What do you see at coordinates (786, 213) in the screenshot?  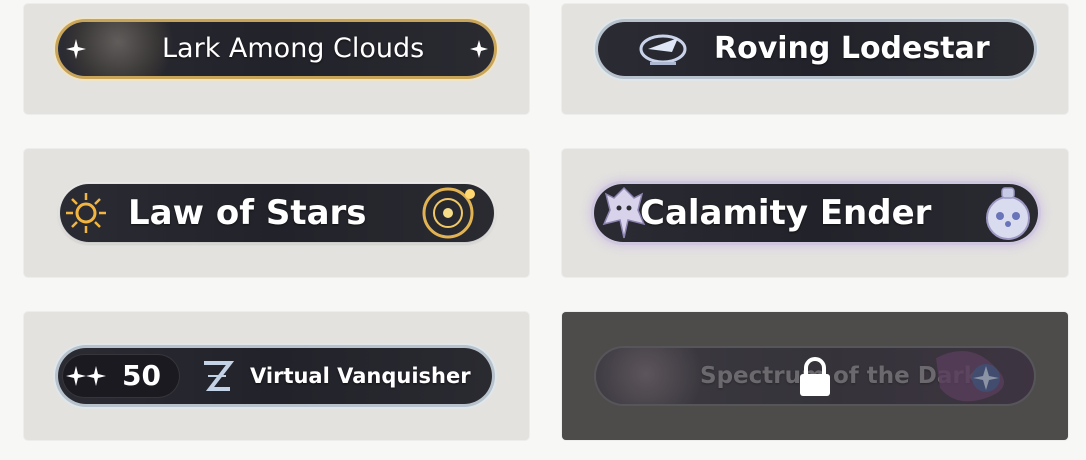 I see `title-label: Calamity Ender` at bounding box center [786, 213].